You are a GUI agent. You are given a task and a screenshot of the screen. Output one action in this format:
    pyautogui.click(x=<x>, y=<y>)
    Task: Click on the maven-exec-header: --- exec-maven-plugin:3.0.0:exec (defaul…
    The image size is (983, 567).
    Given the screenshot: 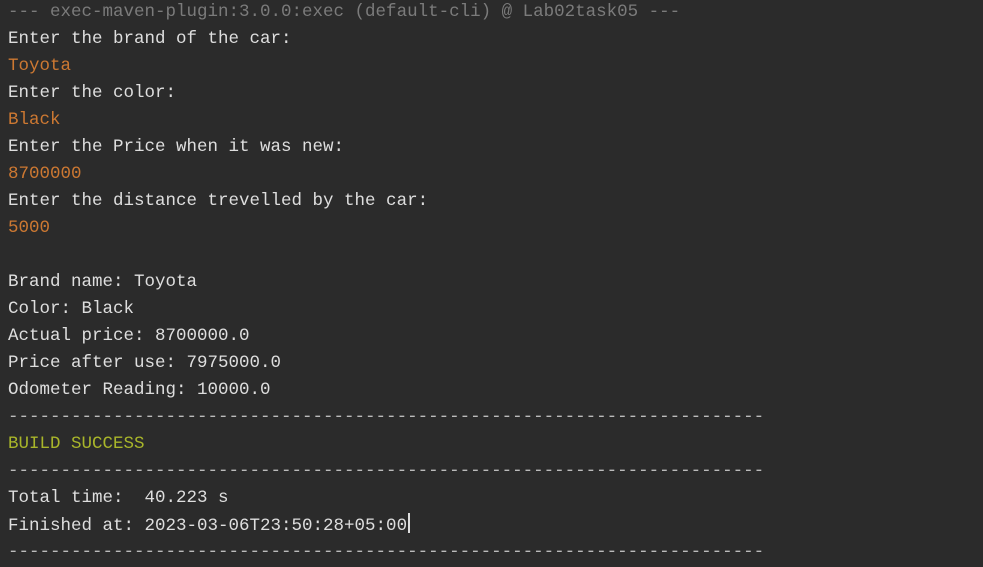 What is the action you would take?
    pyautogui.click(x=344, y=12)
    